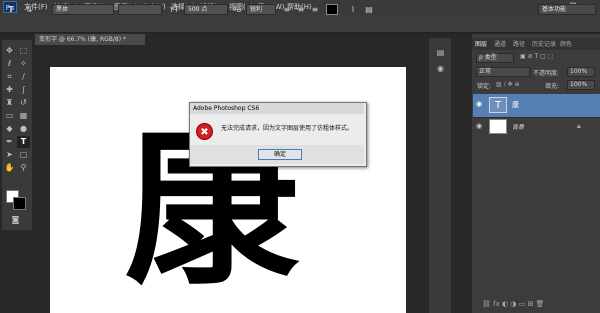 Image resolution: width=600 pixels, height=313 pixels. What do you see at coordinates (174, 9) in the screenshot?
I see `font-size-icon: ᴛT` at bounding box center [174, 9].